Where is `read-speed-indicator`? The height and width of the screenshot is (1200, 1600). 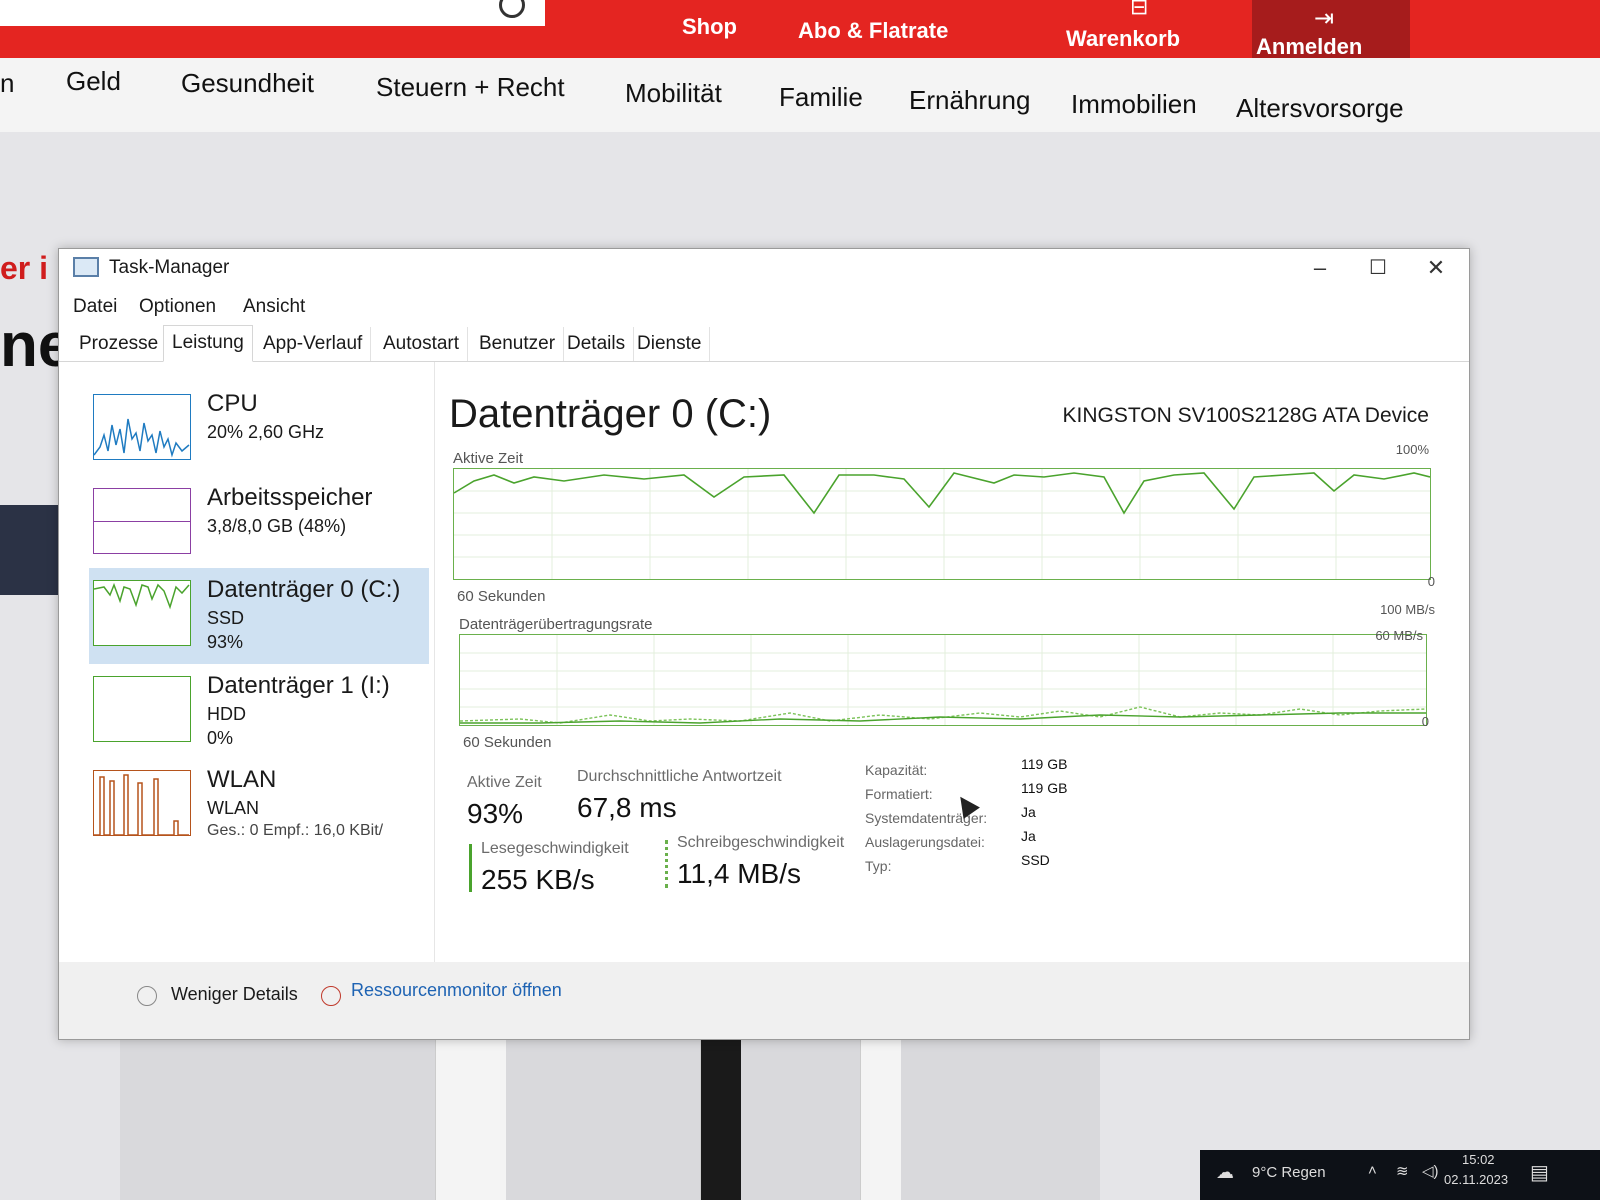
read-speed-indicator is located at coordinates (470, 868).